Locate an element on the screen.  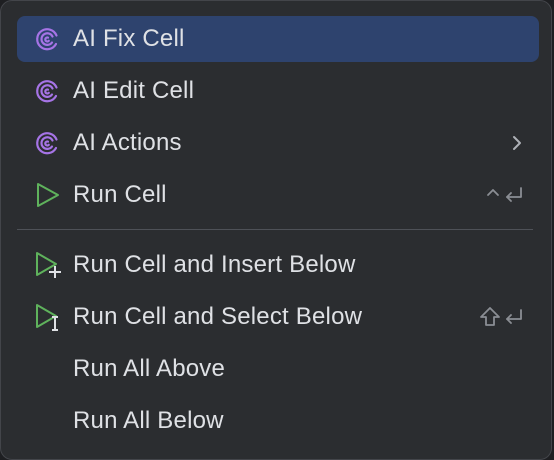
run-icon is located at coordinates (48, 195).